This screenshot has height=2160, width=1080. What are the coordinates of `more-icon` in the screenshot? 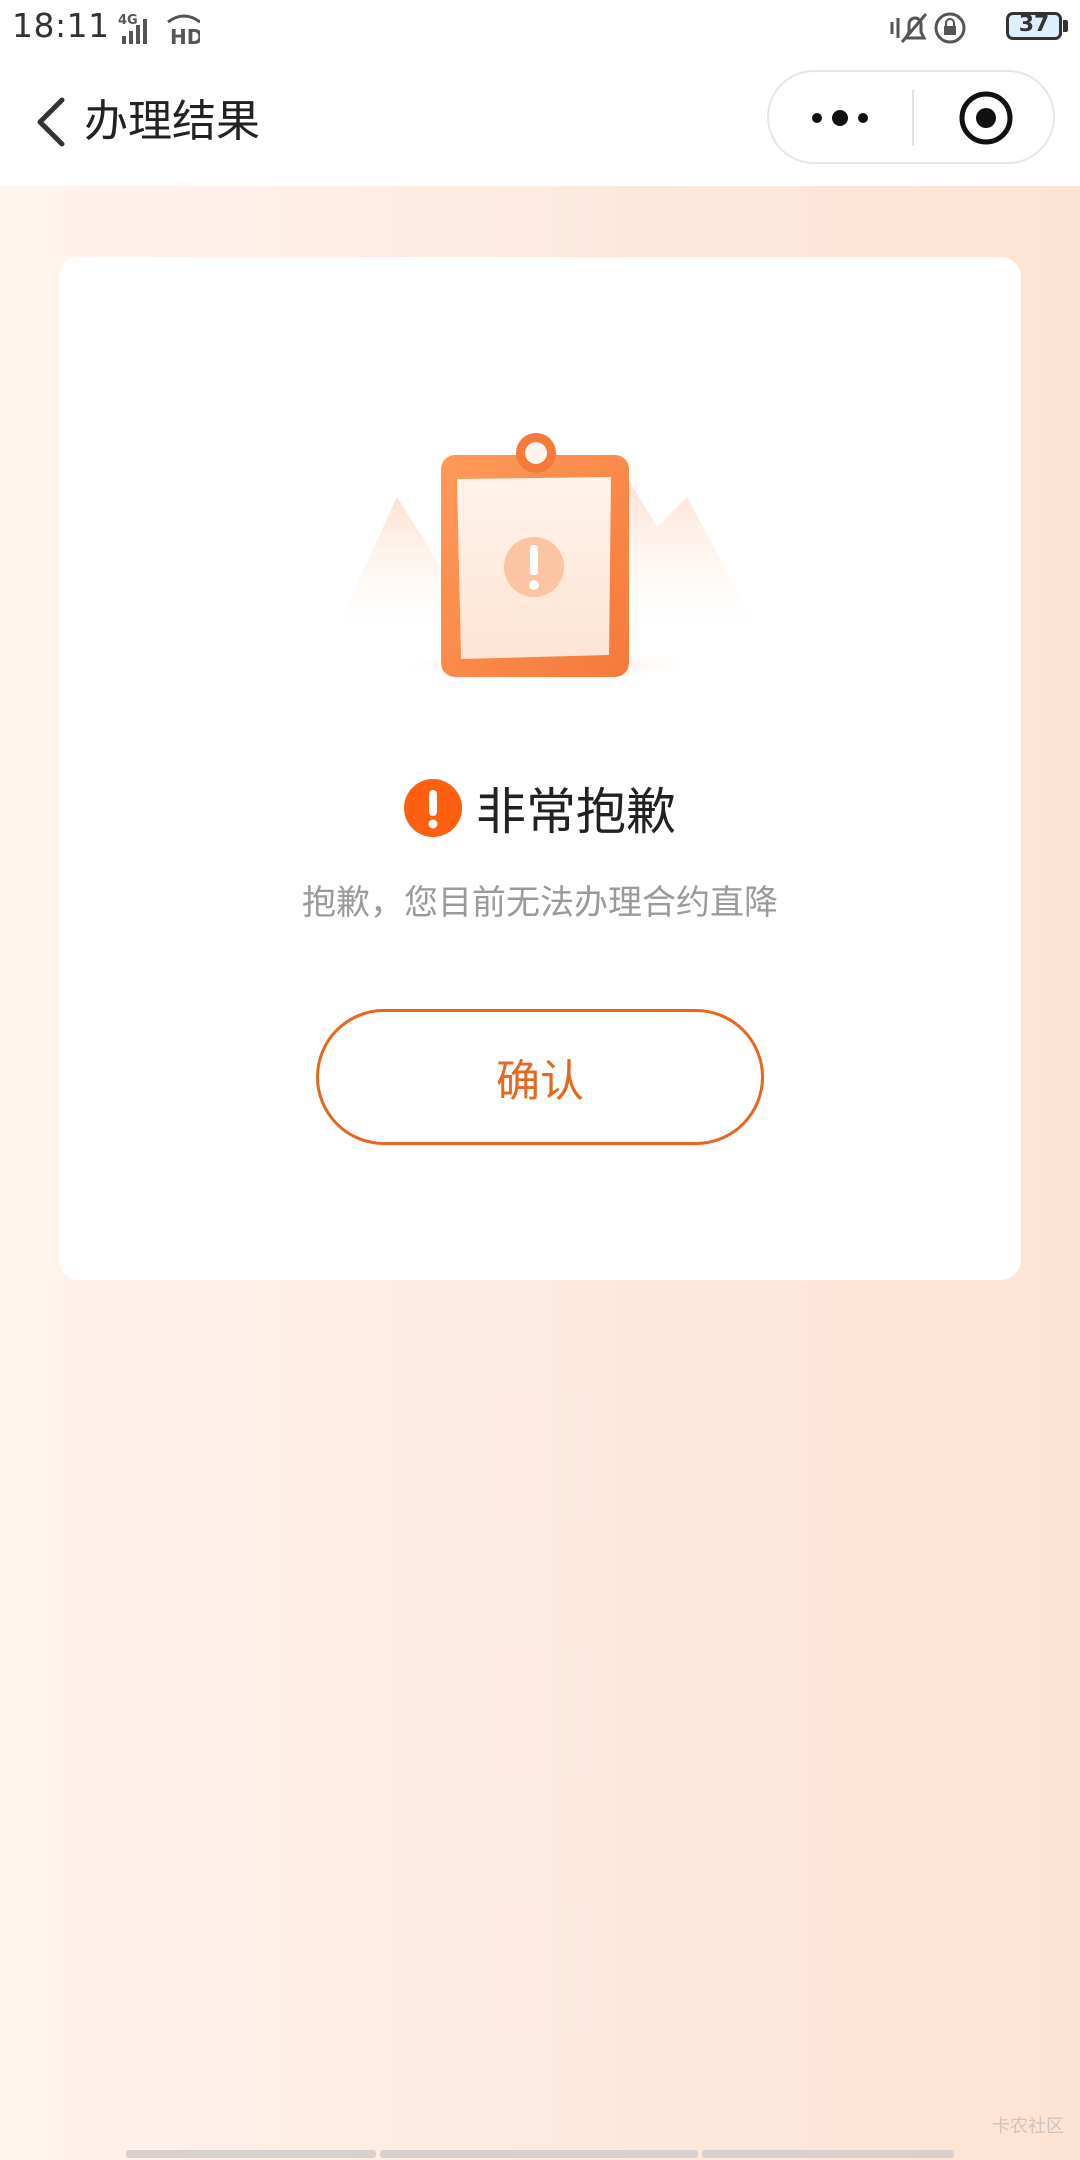 It's located at (840, 118).